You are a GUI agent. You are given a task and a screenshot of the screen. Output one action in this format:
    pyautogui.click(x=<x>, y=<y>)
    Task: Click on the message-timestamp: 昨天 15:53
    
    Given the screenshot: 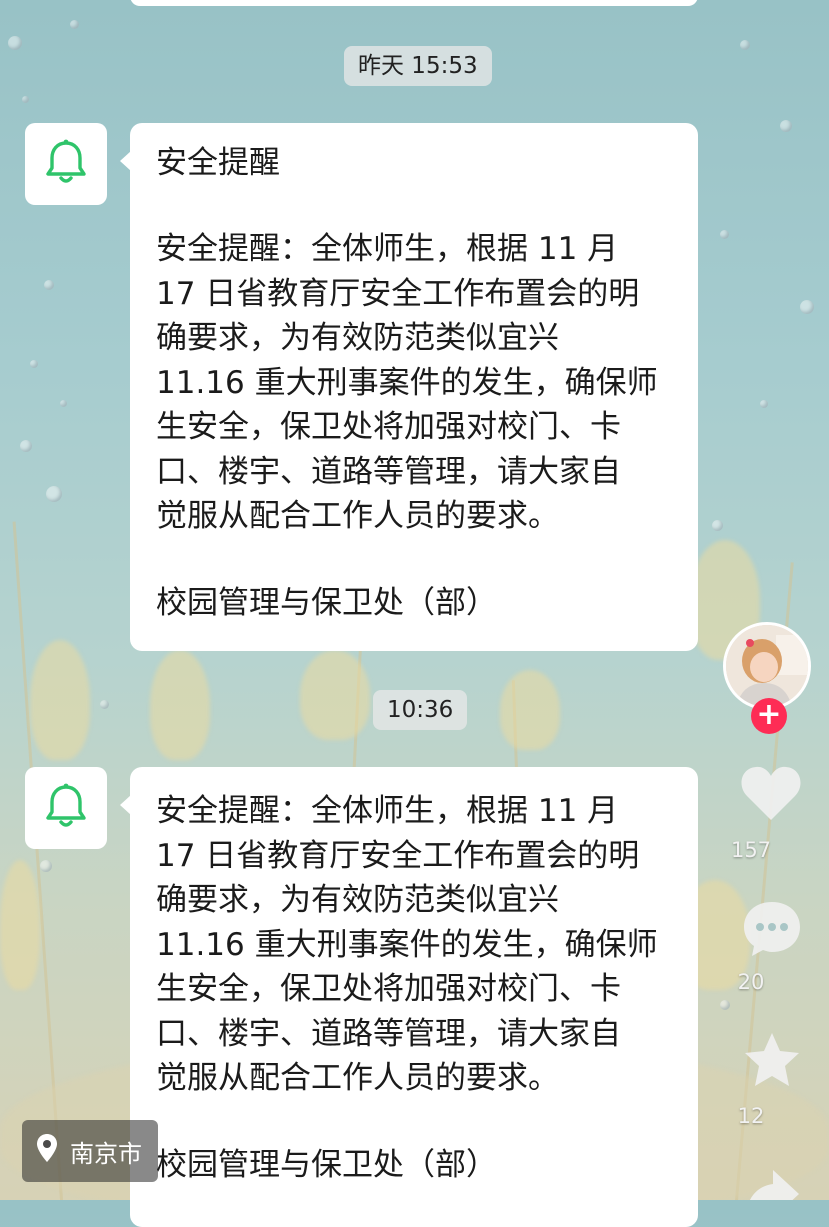 What is the action you would take?
    pyautogui.click(x=418, y=66)
    